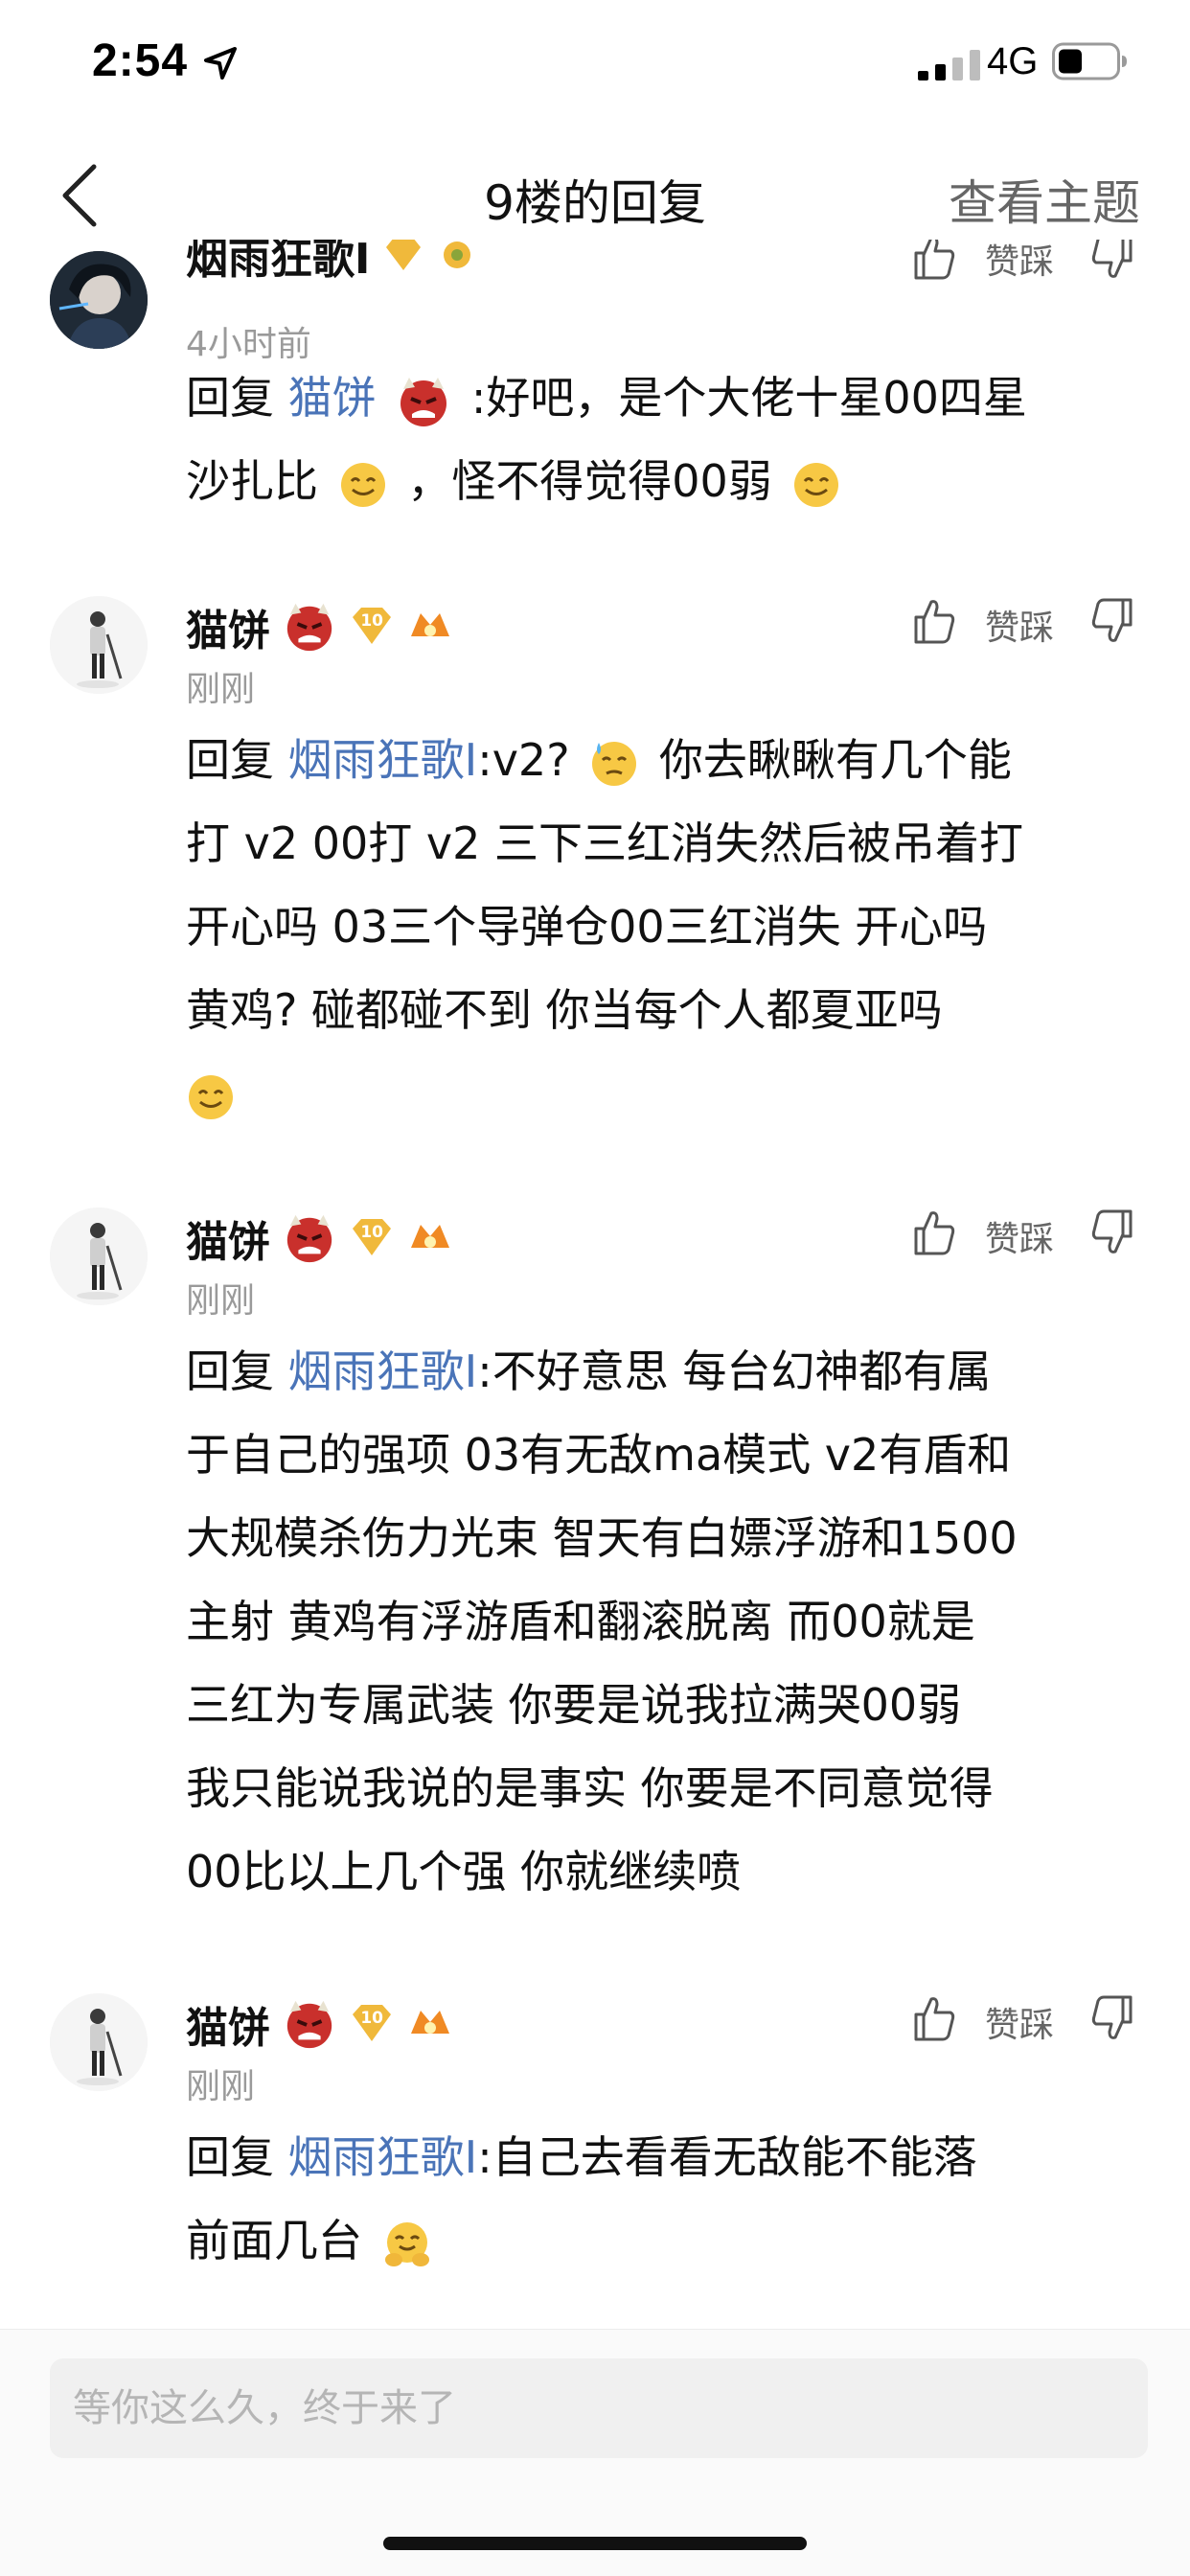 This screenshot has width=1190, height=2576. What do you see at coordinates (599, 2408) in the screenshot?
I see `reply-input` at bounding box center [599, 2408].